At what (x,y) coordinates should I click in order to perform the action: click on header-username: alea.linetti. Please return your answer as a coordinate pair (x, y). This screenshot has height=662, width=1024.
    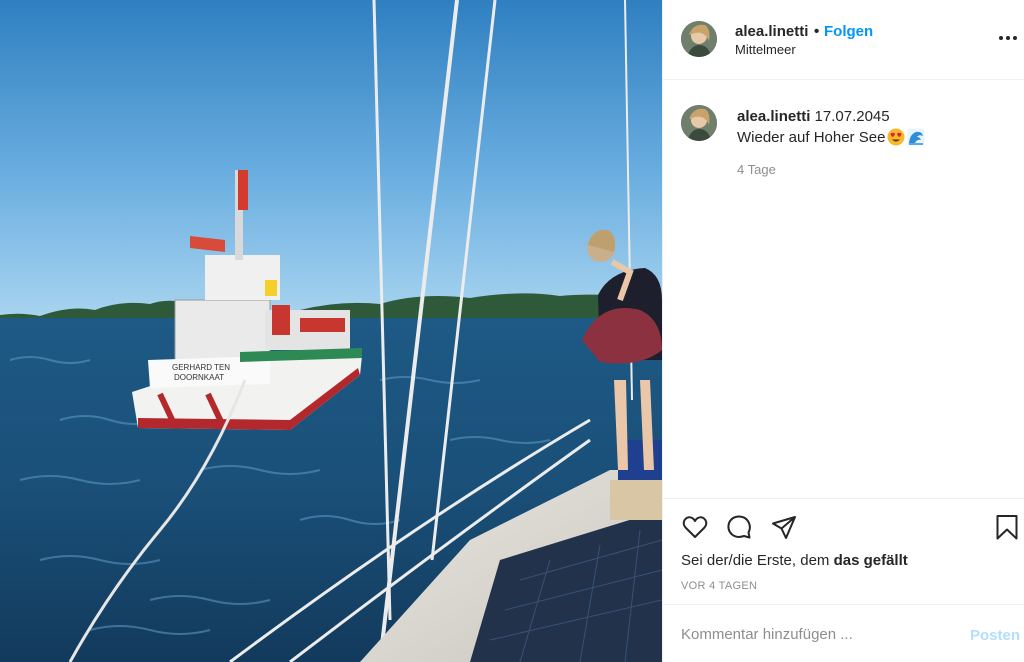
    Looking at the image, I should click on (771, 31).